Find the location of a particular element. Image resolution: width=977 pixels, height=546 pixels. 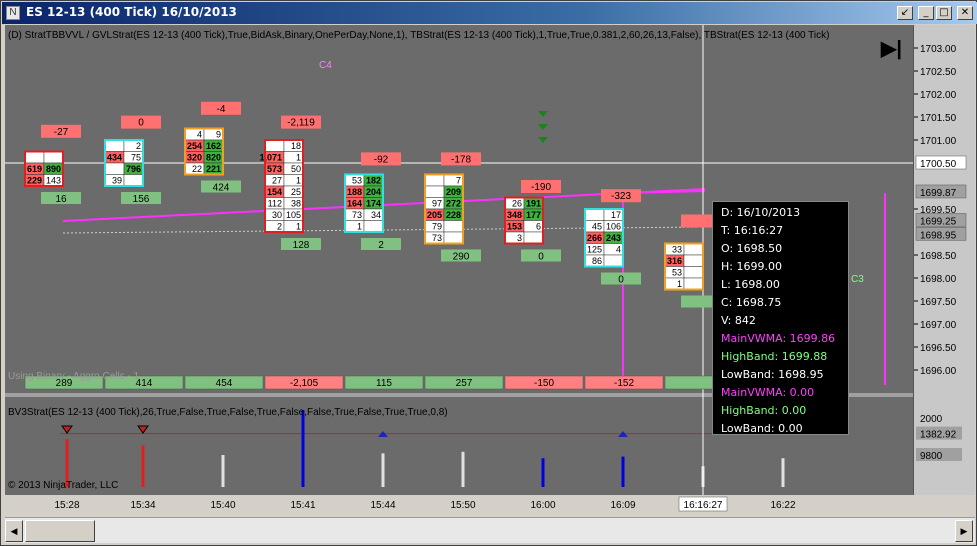

price-tick-label: 1696.50 is located at coordinates (938, 348).